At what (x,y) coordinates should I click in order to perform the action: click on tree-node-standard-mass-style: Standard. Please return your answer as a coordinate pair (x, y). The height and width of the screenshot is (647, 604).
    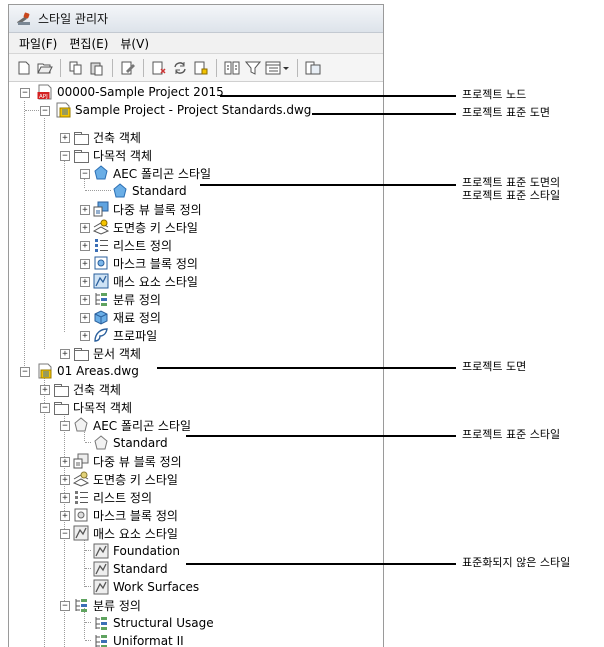
    Looking at the image, I should click on (130, 569).